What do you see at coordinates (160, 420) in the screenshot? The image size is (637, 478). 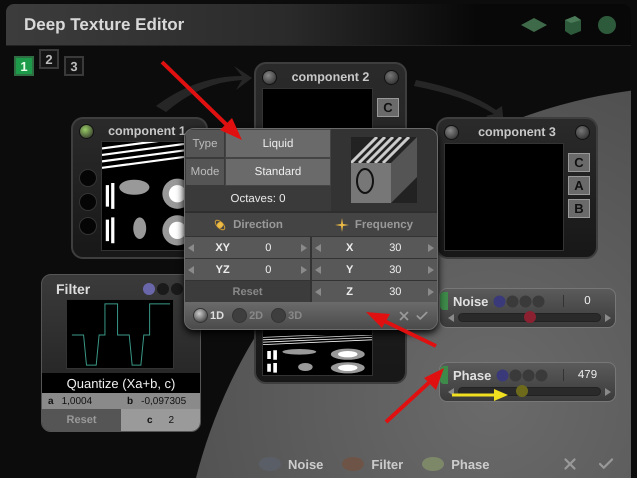 I see `parameter-field: c 2` at bounding box center [160, 420].